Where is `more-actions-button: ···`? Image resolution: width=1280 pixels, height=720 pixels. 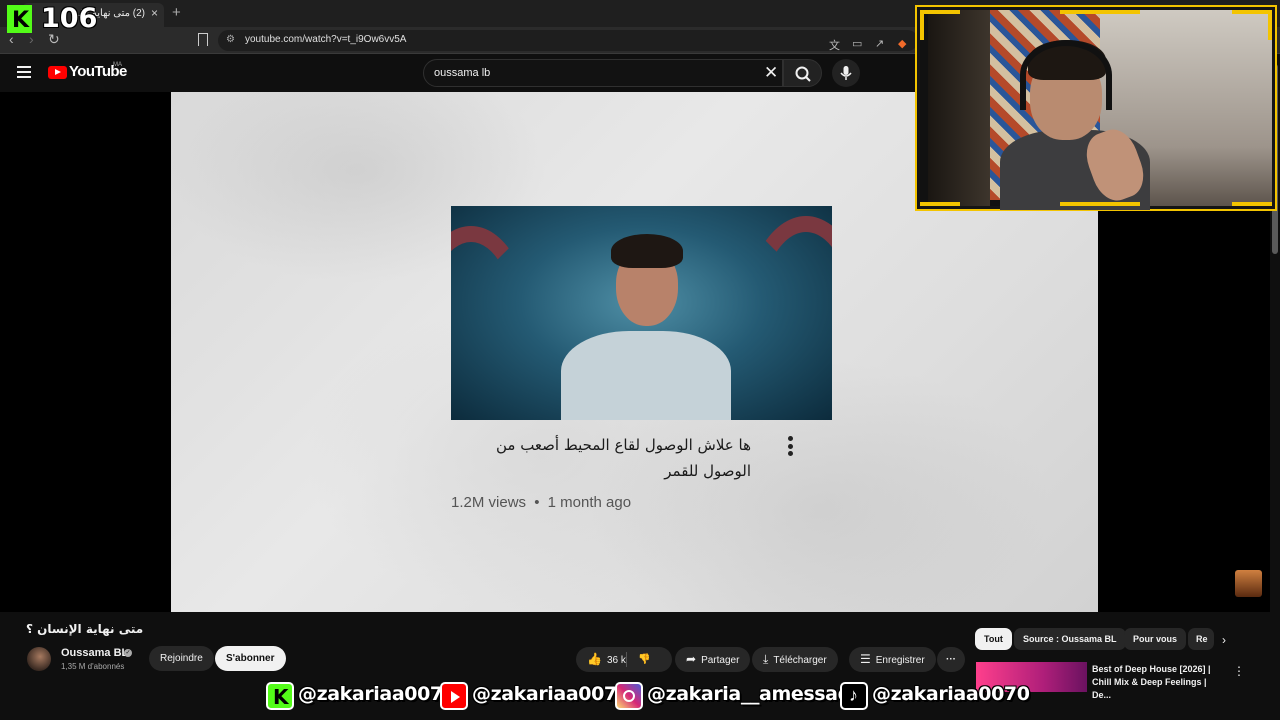
more-actions-button: ··· is located at coordinates (951, 659).